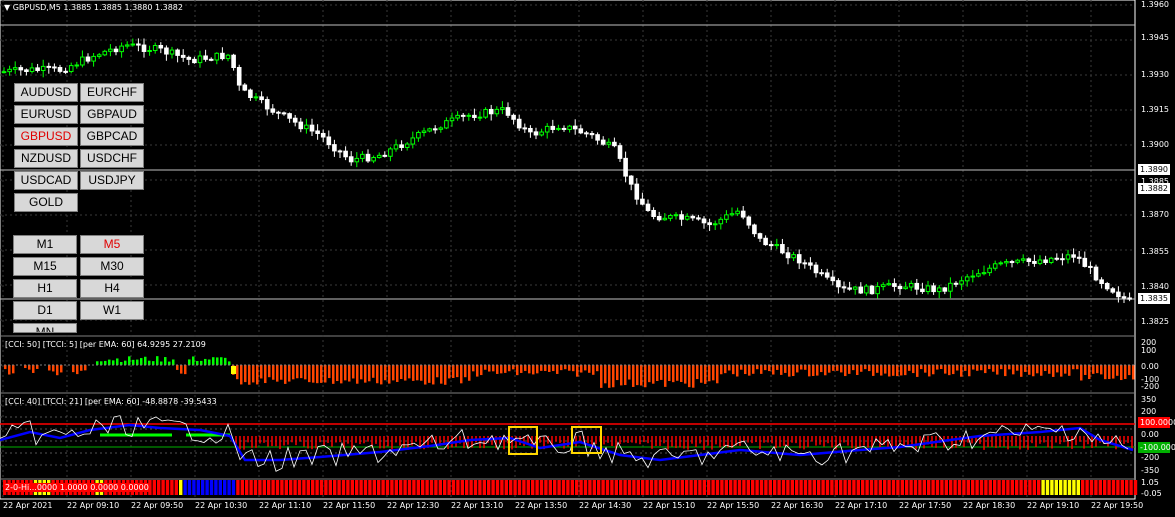  I want to click on ind1-marker, so click(233, 370).